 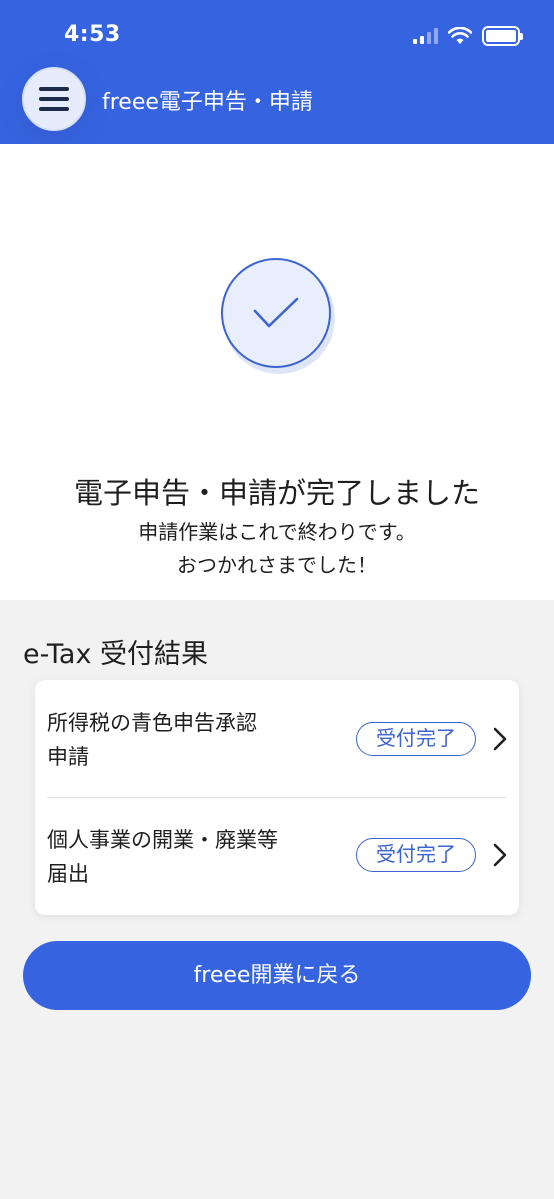 I want to click on check-icon, so click(x=276, y=312).